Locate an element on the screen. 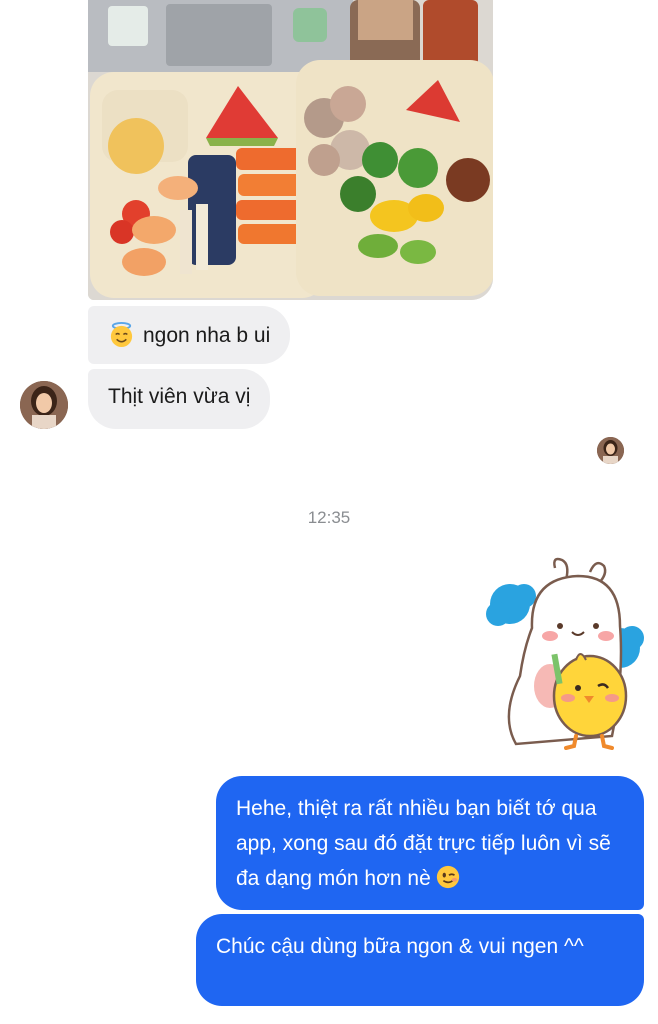 This screenshot has width=658, height=1024. bunny-chick-sticker-icon is located at coordinates (565, 653).